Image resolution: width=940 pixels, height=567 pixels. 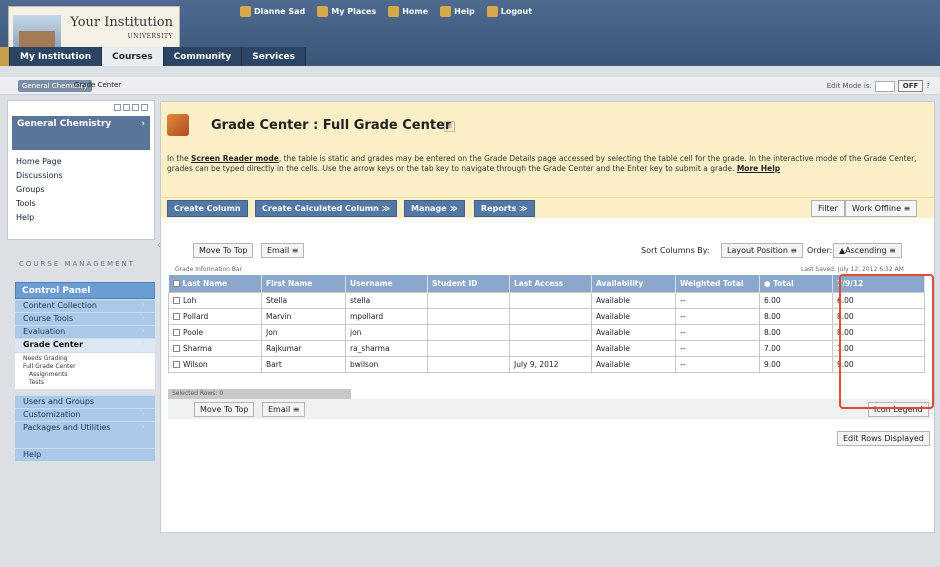 I want to click on cell-first-name: Bart, so click(x=303, y=364).